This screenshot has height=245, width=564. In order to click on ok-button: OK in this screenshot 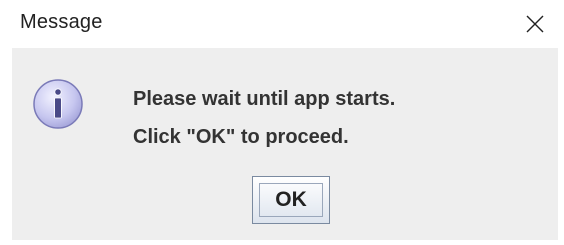, I will do `click(291, 200)`.